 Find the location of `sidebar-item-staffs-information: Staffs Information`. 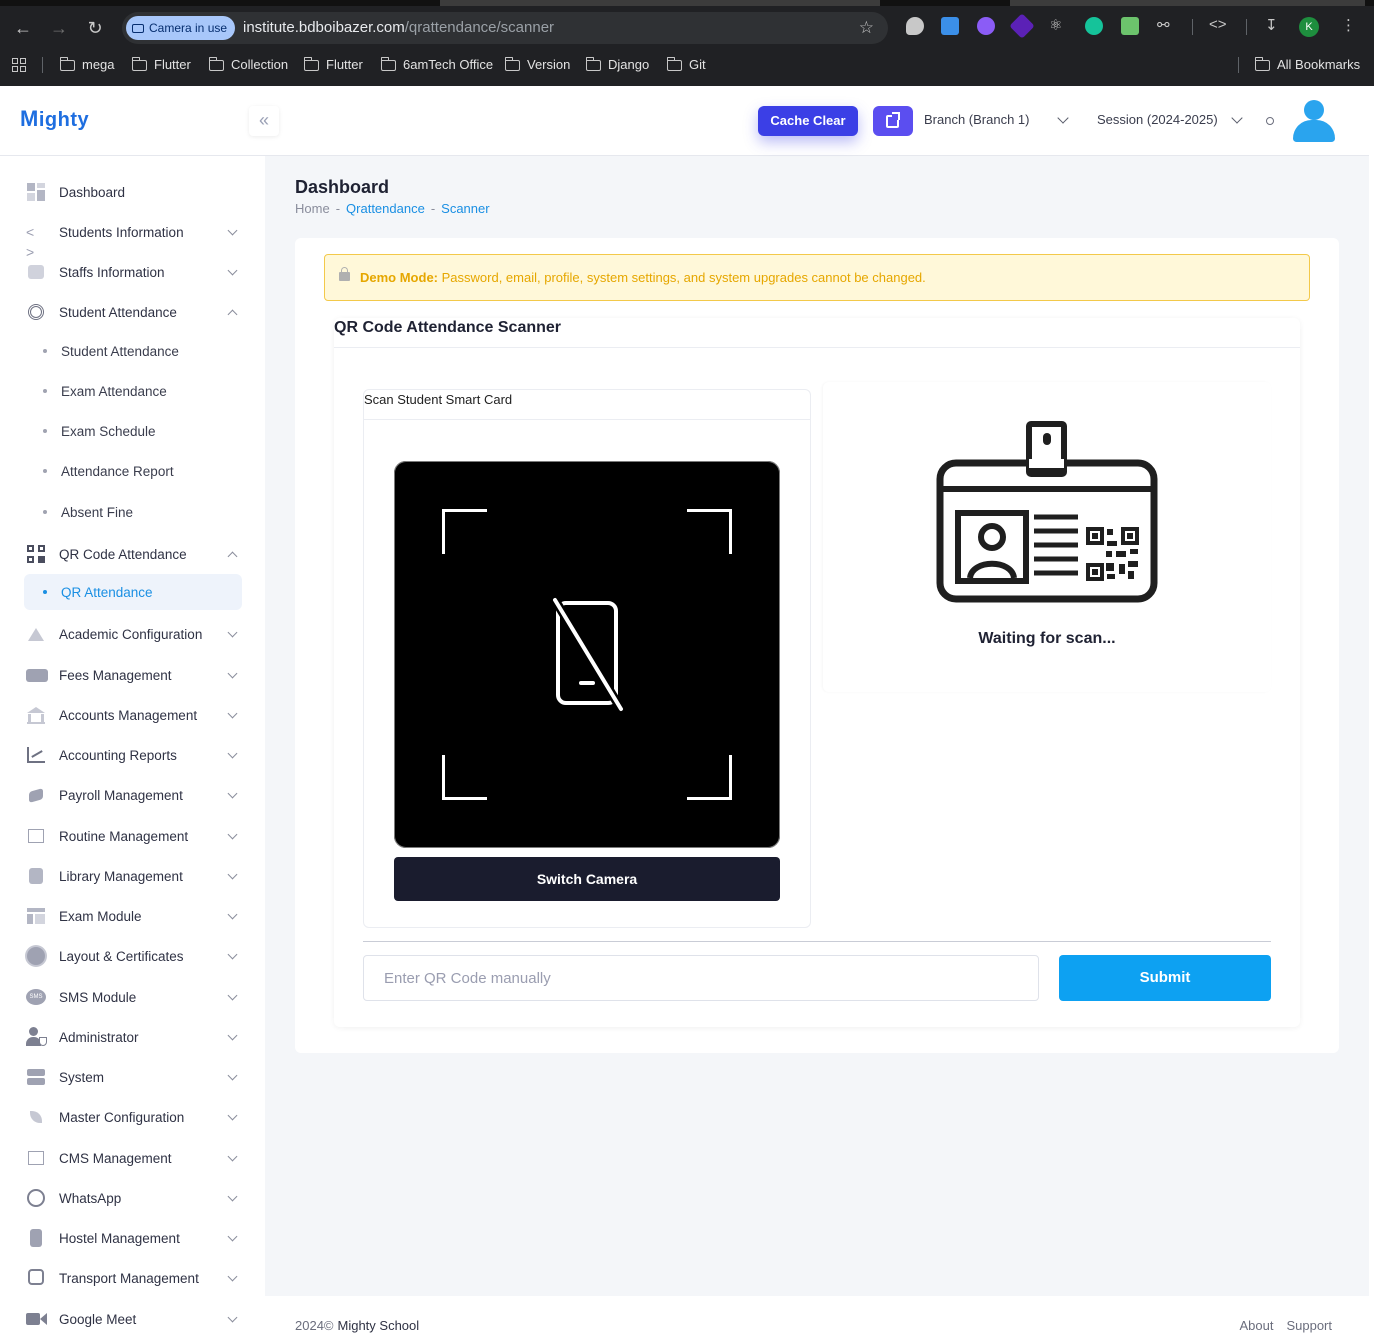

sidebar-item-staffs-information: Staffs Information is located at coordinates (133, 272).